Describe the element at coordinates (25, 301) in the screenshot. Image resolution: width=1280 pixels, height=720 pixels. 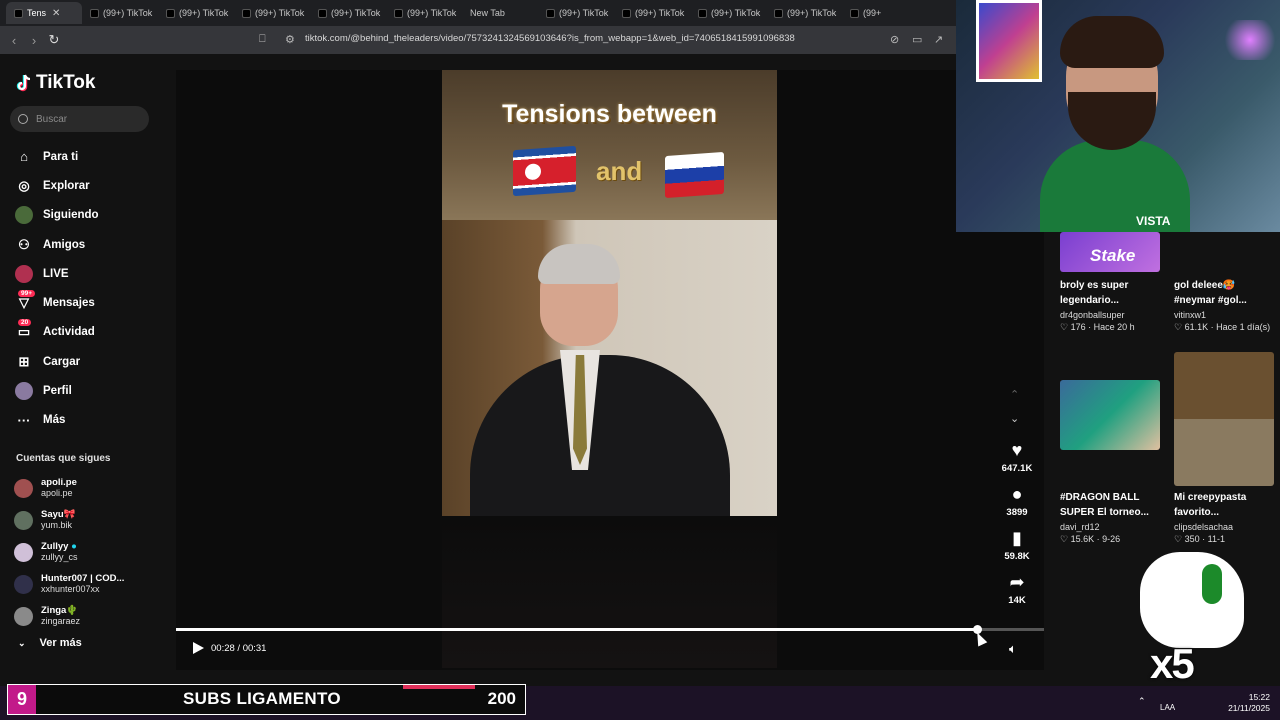
I see `messages-icon: ▽ 99+` at that location.